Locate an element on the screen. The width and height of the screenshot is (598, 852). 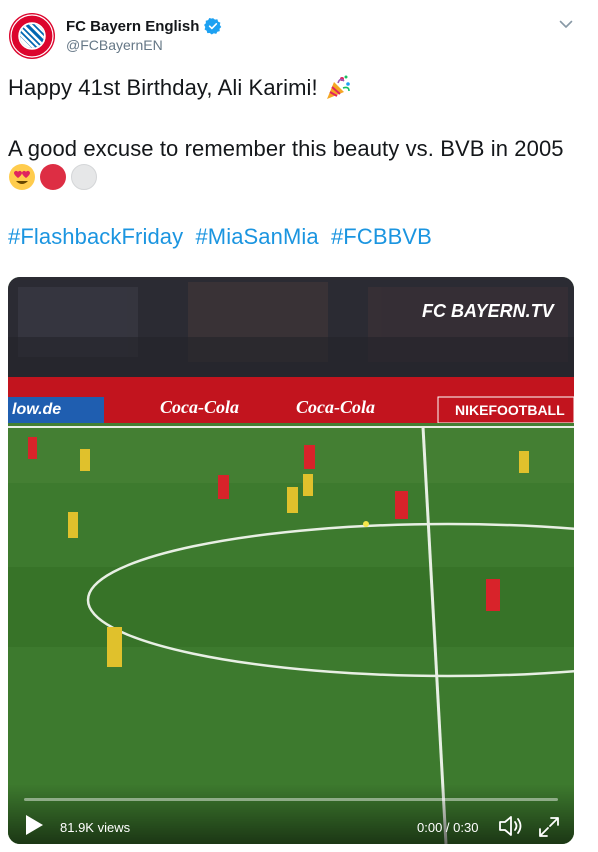
view-count: 81.9K views is located at coordinates (95, 827).